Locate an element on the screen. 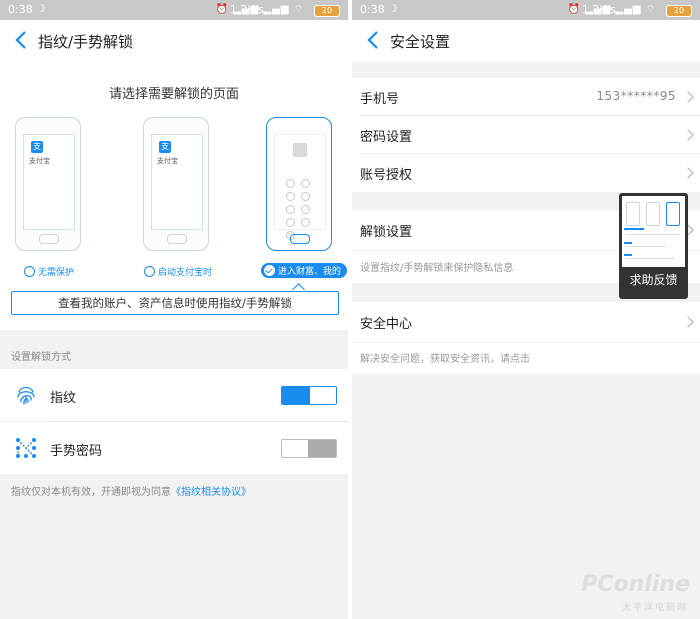 The width and height of the screenshot is (700, 619). phone-option-no-protection: 支 支付宝 is located at coordinates (48, 184).